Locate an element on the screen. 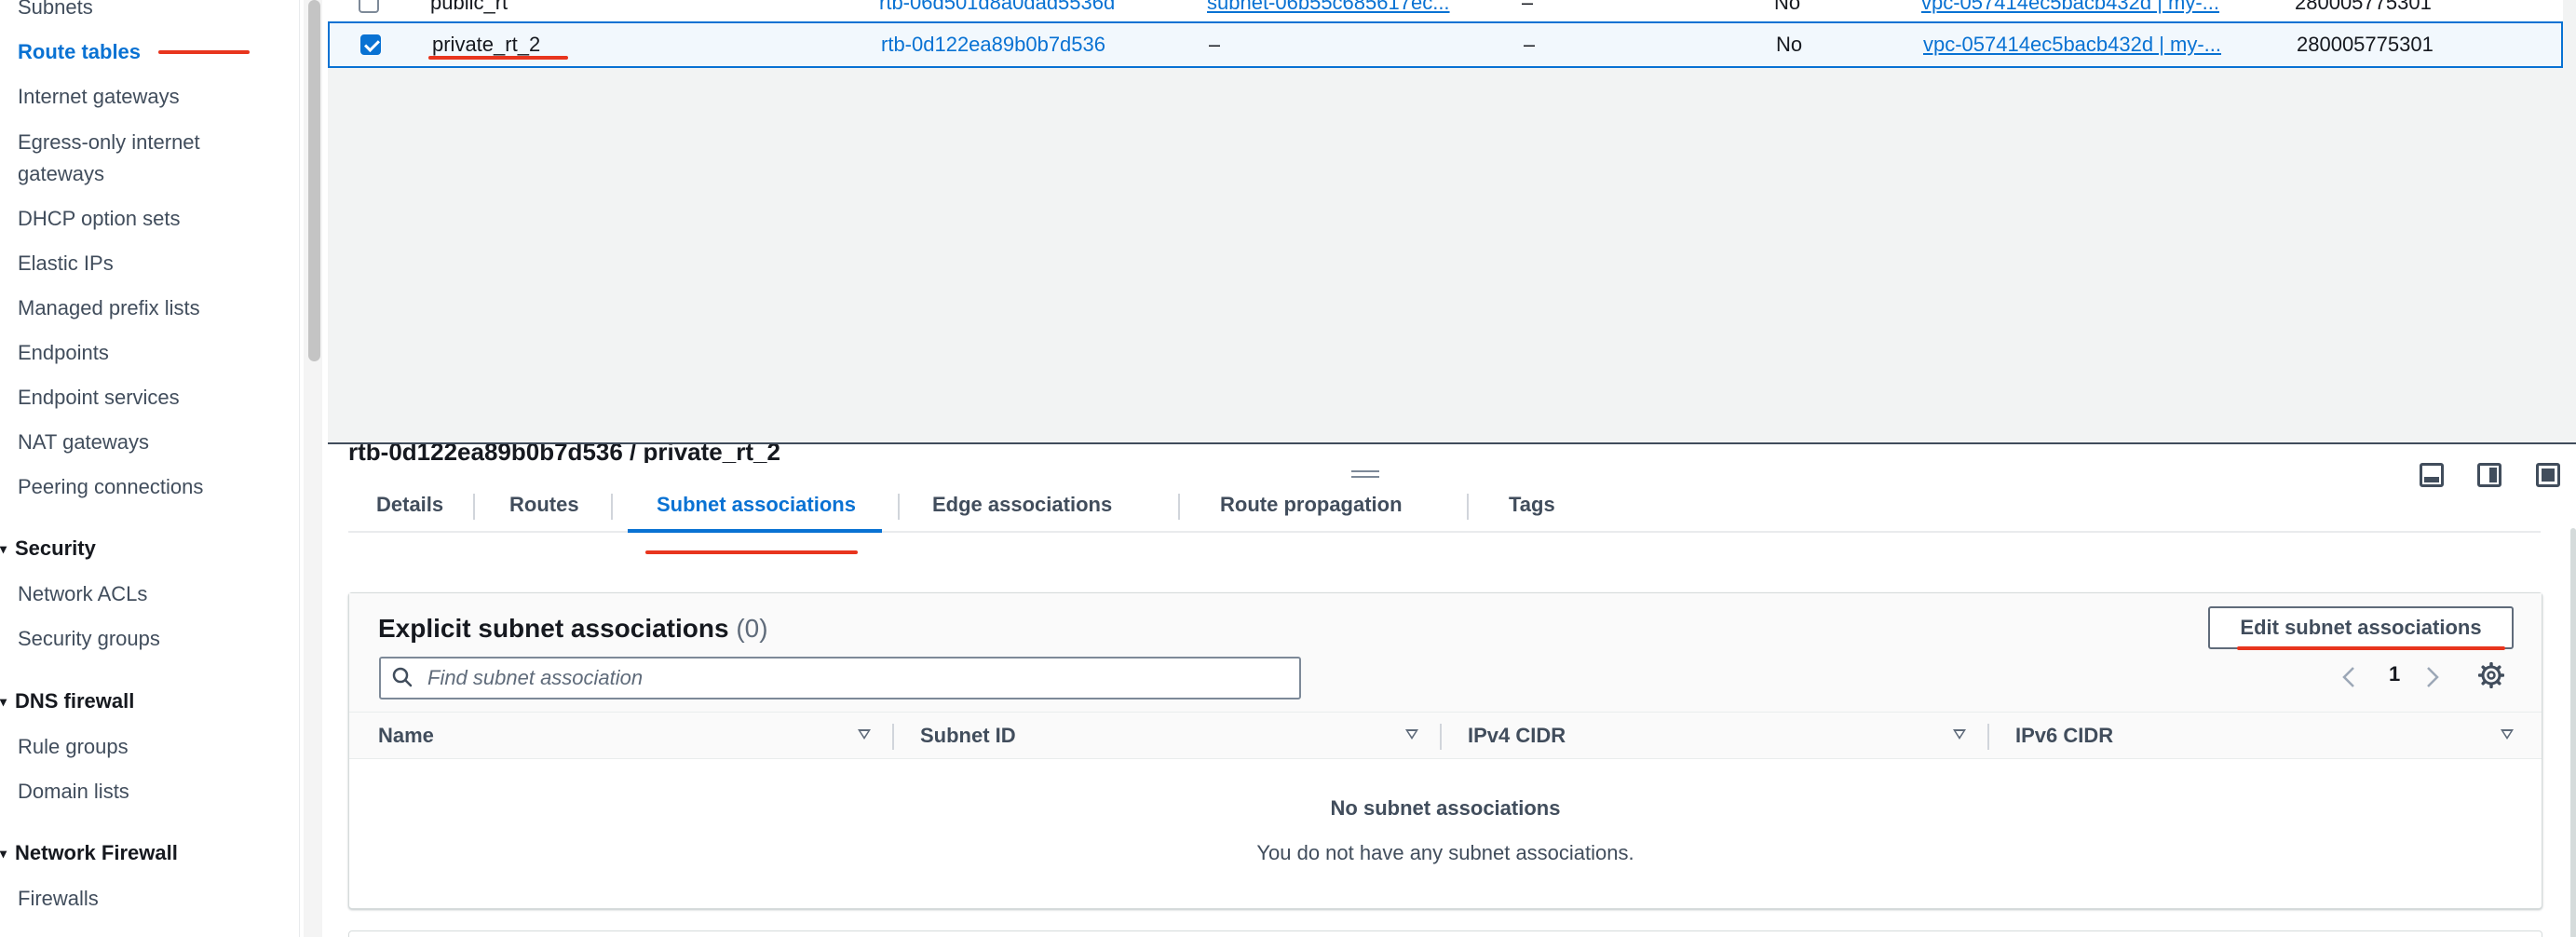  split-panel-title: rtb-0d122ea89b0b7d536 / private_rt_2 is located at coordinates (564, 453).